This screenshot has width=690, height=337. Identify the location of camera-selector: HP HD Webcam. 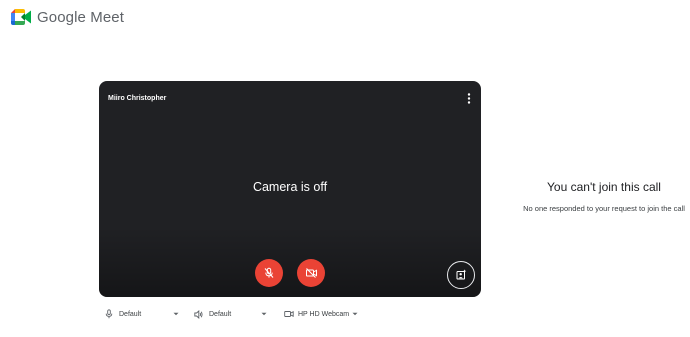
(324, 314).